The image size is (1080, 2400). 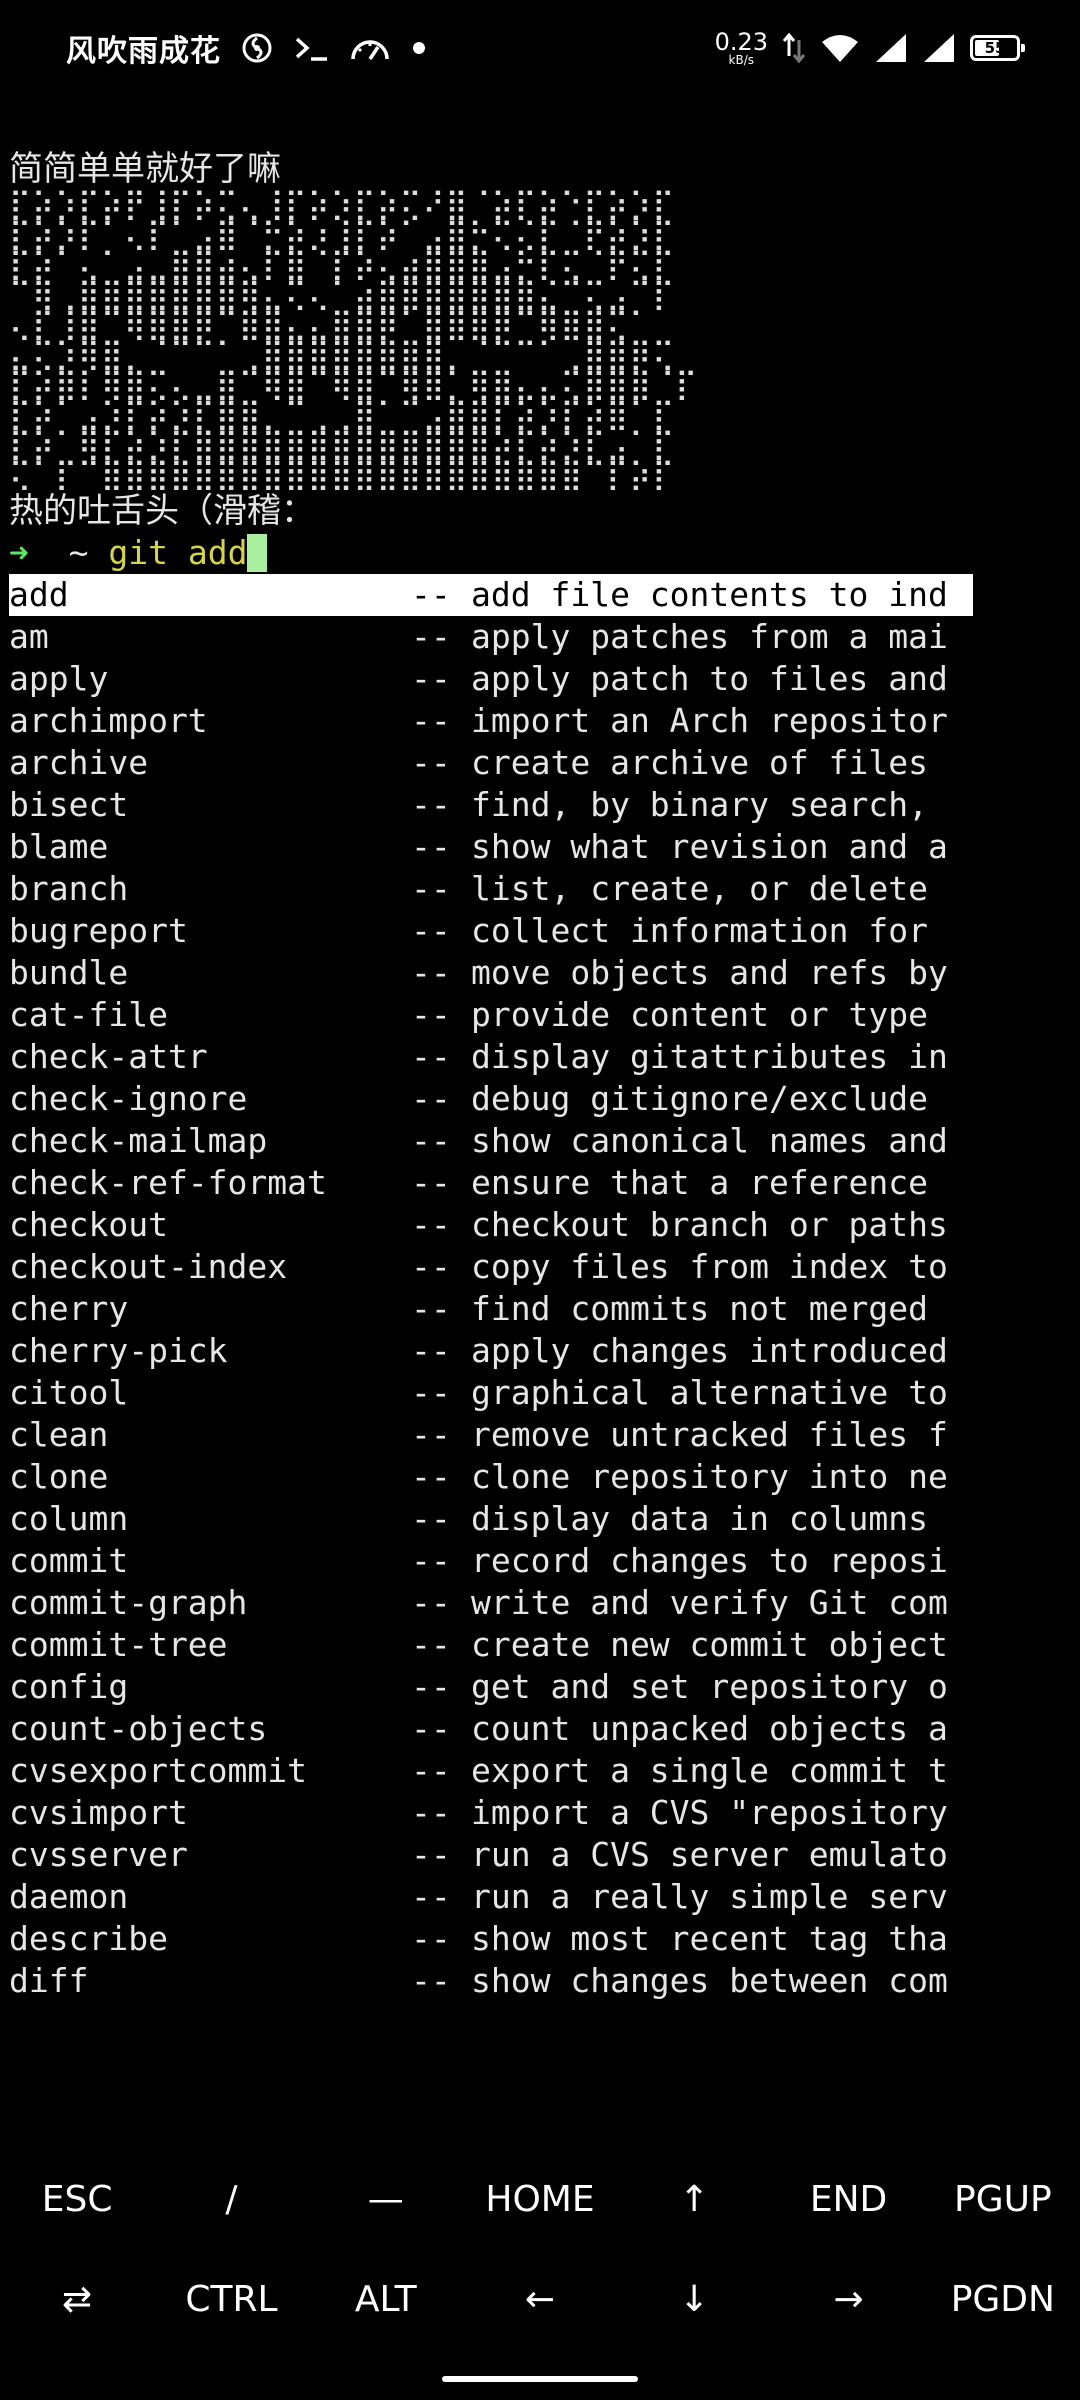 What do you see at coordinates (162, 511) in the screenshot?
I see `motd-line: 热的吐舌头（滑稽：` at bounding box center [162, 511].